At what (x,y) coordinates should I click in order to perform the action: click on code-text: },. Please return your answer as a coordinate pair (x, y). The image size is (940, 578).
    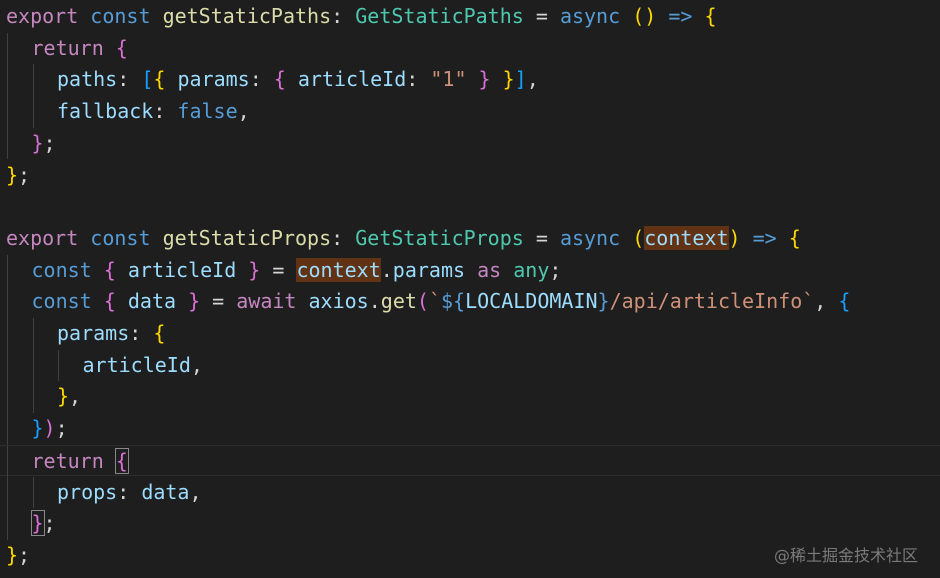
    Looking at the image, I should click on (69, 397).